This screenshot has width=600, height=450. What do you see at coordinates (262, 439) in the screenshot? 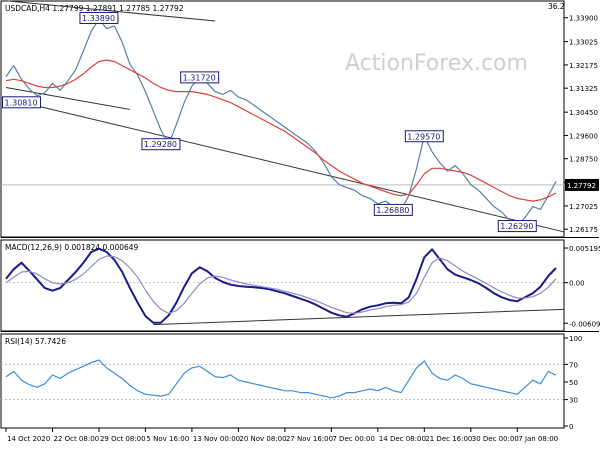
I see `x-tick-label: 20 Nov 08:00` at bounding box center [262, 439].